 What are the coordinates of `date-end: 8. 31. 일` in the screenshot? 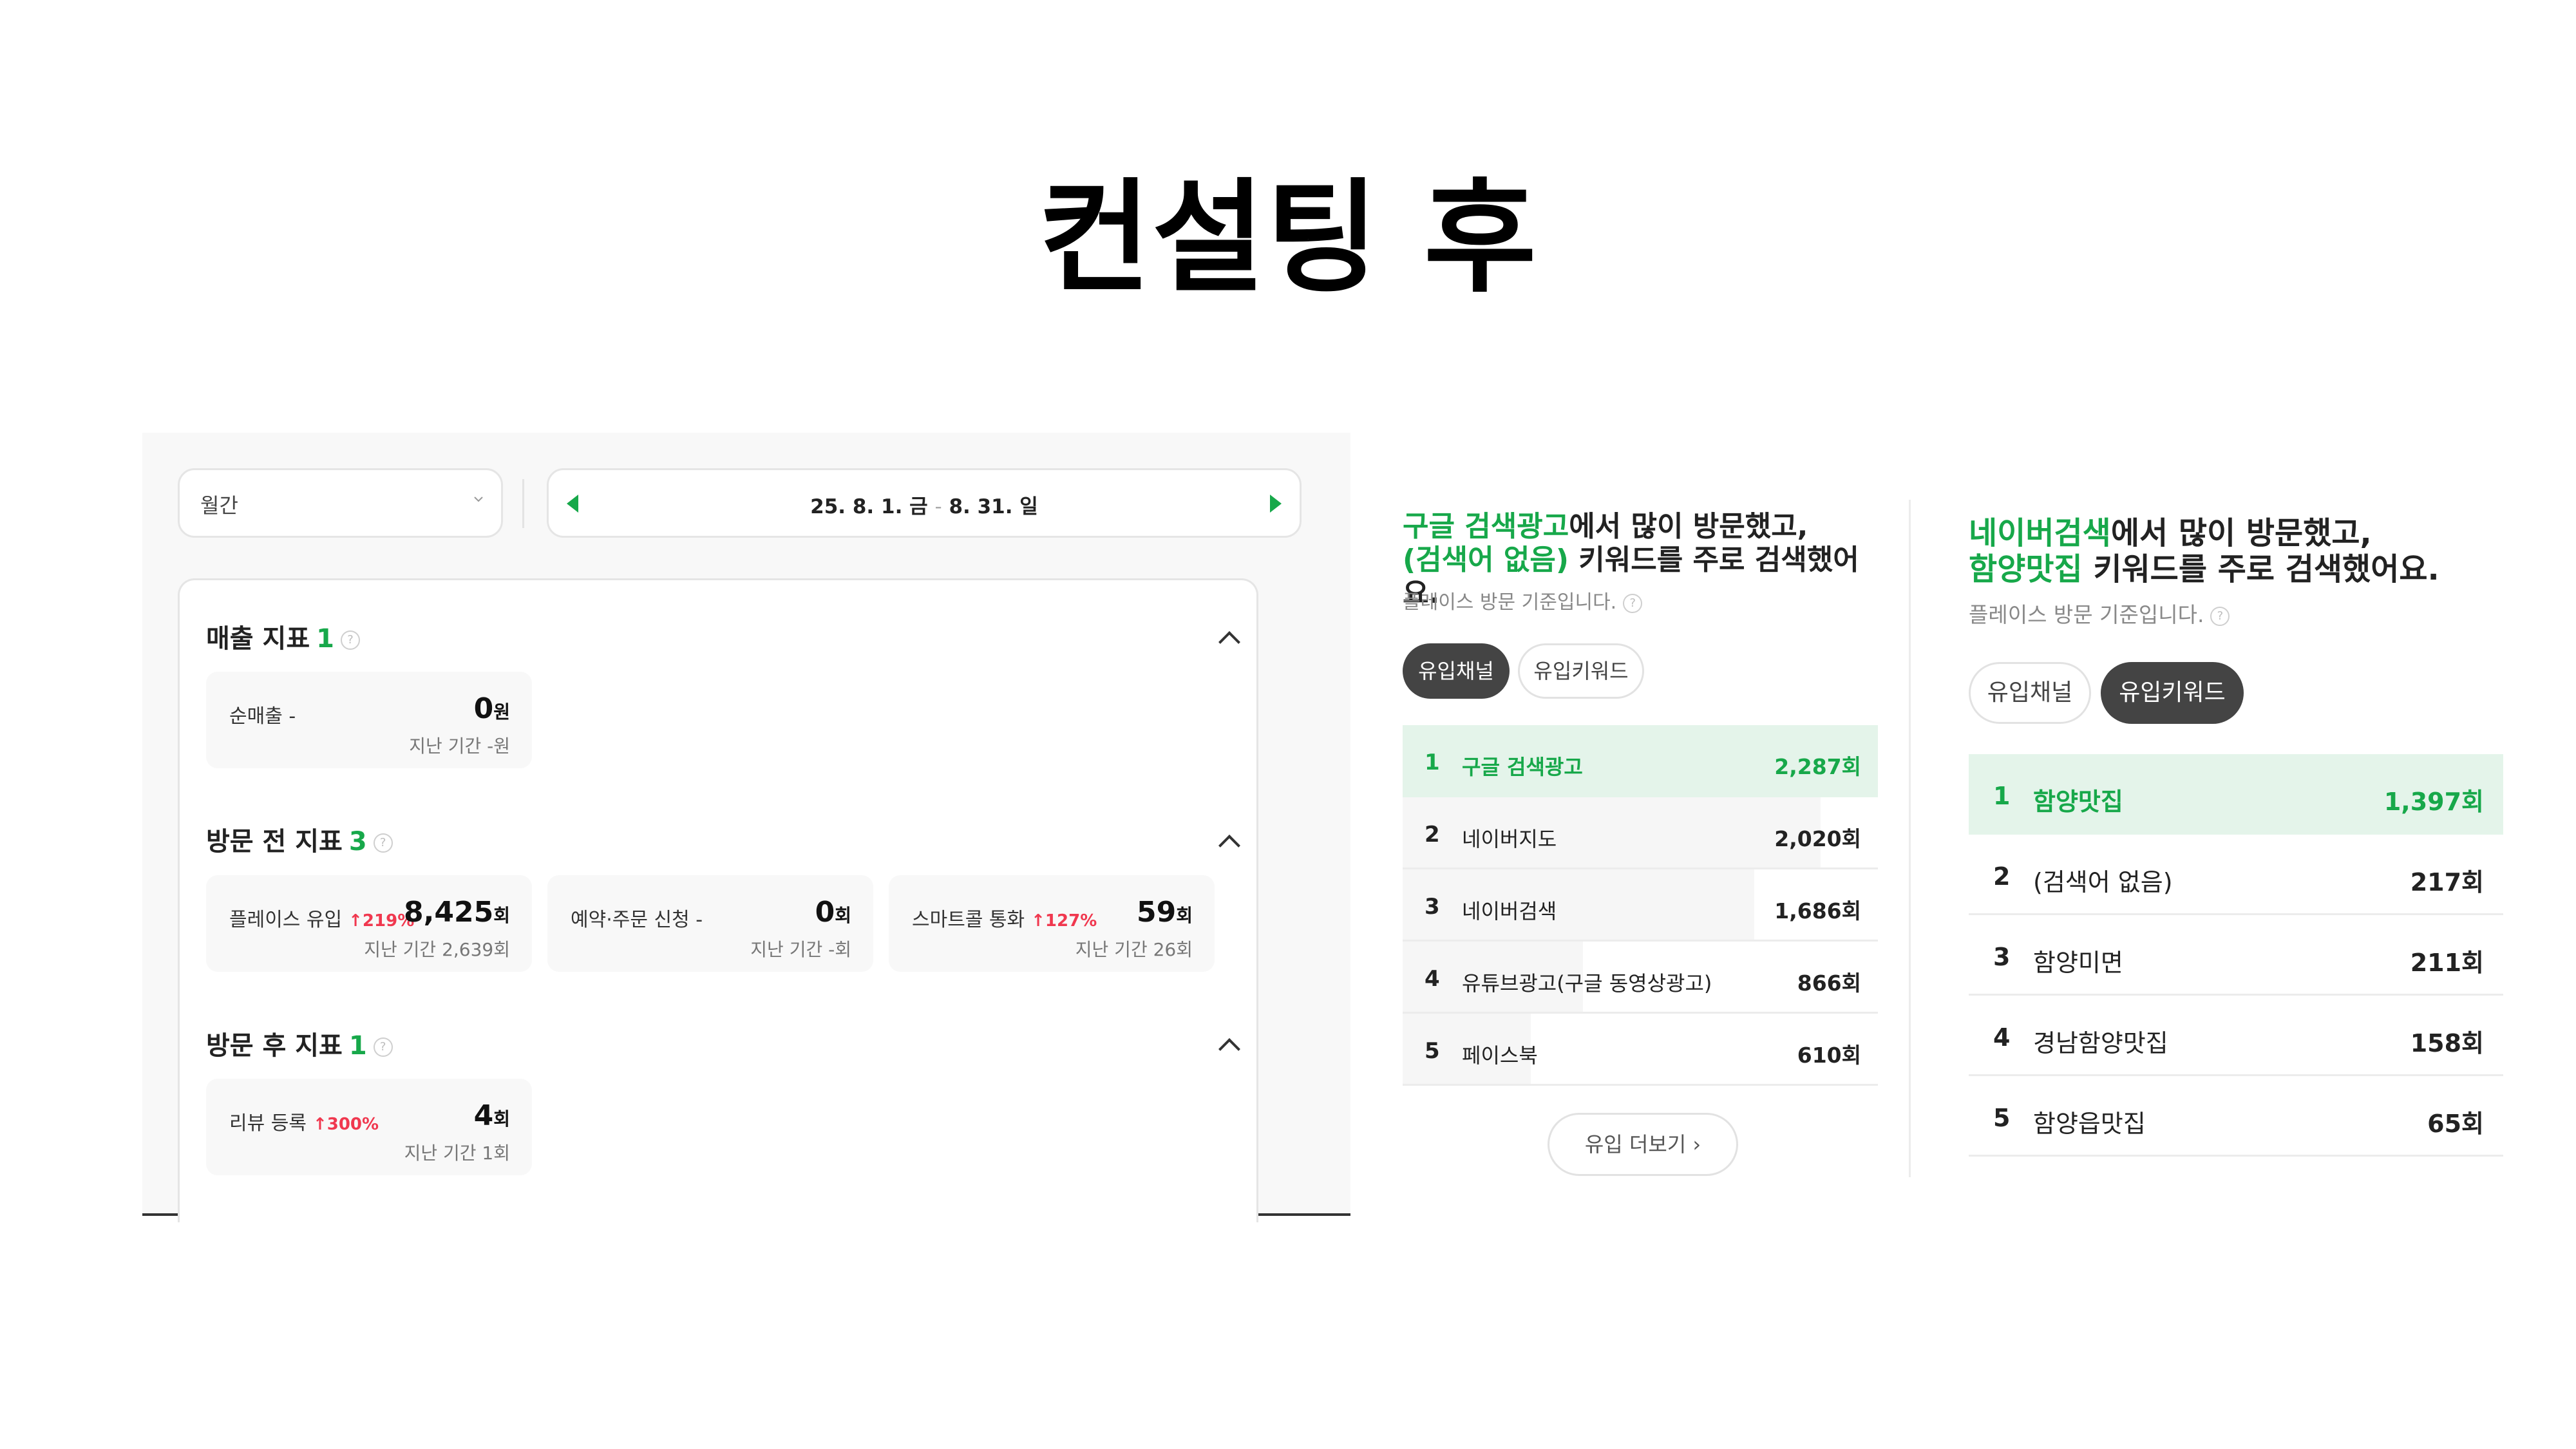 It's located at (994, 507).